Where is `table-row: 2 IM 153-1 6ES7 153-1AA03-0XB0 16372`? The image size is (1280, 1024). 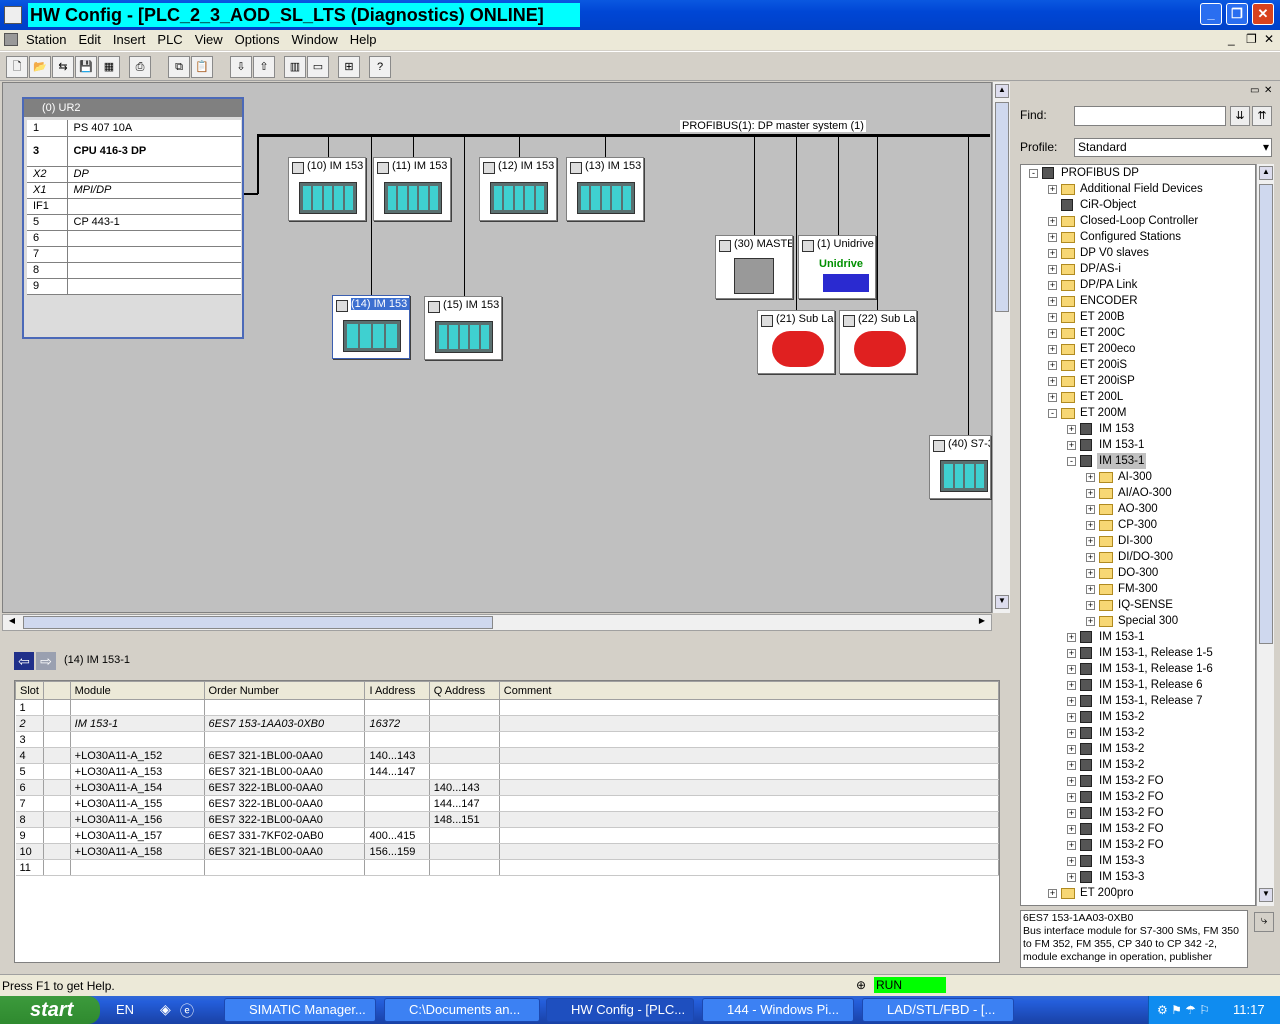
table-row: 2 IM 153-1 6ES7 153-1AA03-0XB0 16372 is located at coordinates (507, 723).